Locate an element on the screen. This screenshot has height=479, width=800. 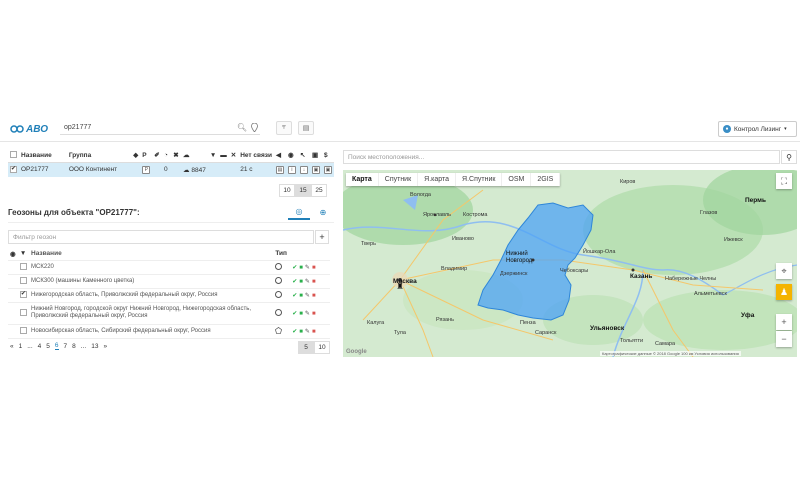
user-menu: ● Контрол Лизинг ▾ is located at coordinates (757, 129).